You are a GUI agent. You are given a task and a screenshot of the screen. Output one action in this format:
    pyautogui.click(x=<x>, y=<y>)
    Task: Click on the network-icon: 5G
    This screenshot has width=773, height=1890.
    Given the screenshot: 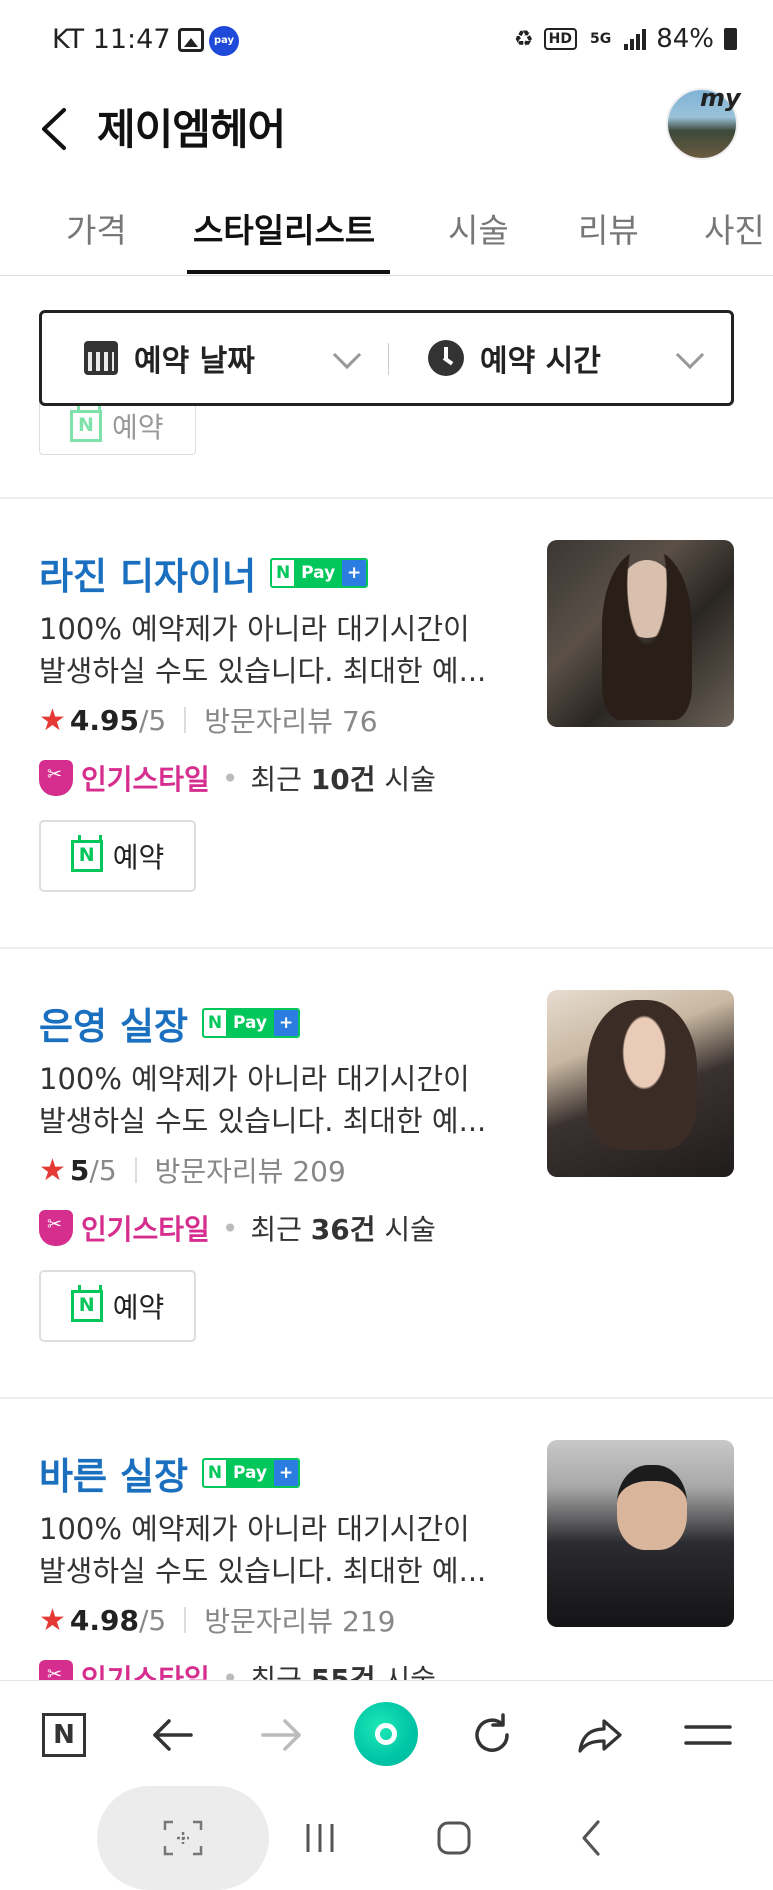 What is the action you would take?
    pyautogui.click(x=600, y=39)
    